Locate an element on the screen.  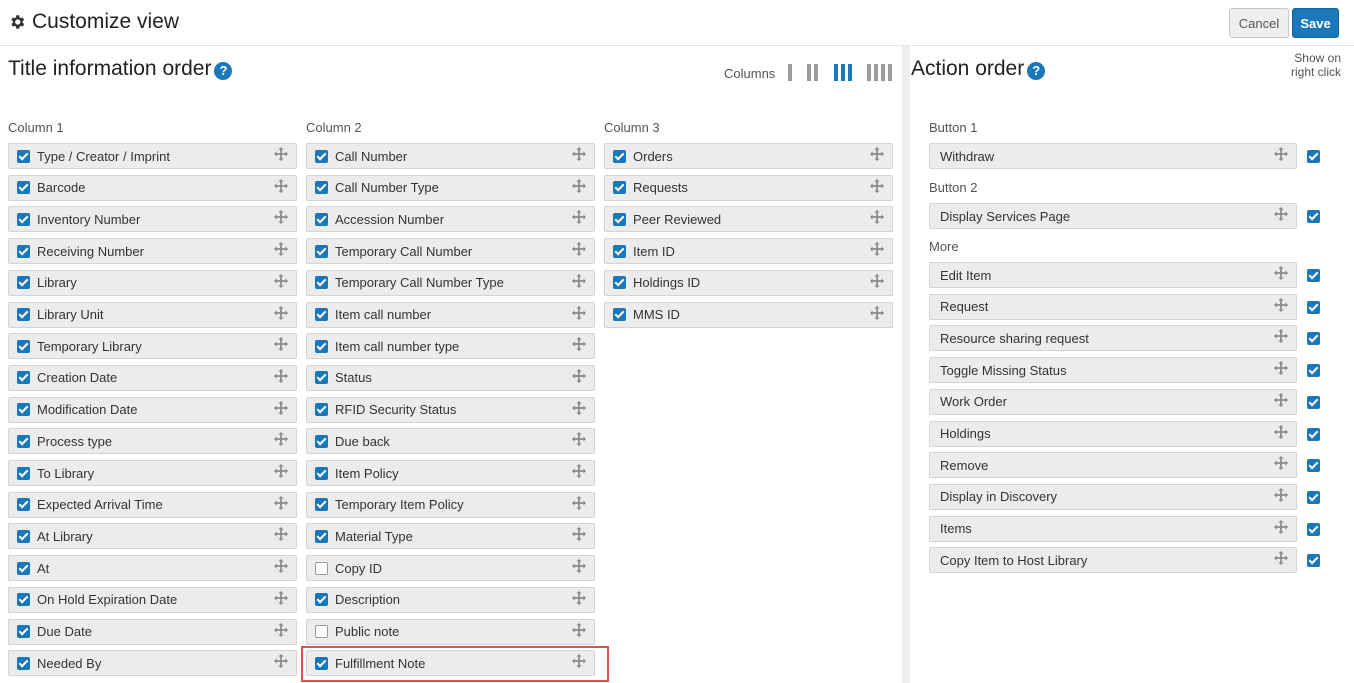
action-item: Holdings is located at coordinates (1113, 433).